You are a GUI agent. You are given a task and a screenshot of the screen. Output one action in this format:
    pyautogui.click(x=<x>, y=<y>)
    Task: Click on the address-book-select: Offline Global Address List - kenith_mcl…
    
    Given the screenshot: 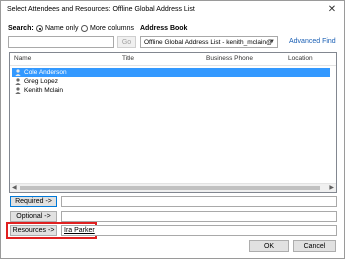 What is the action you would take?
    pyautogui.click(x=209, y=42)
    